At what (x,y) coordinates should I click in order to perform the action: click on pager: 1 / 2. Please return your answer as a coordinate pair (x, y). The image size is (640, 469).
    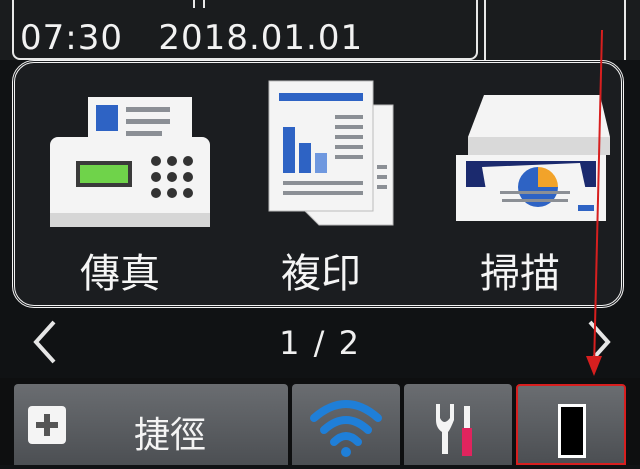
    Looking at the image, I should click on (320, 342).